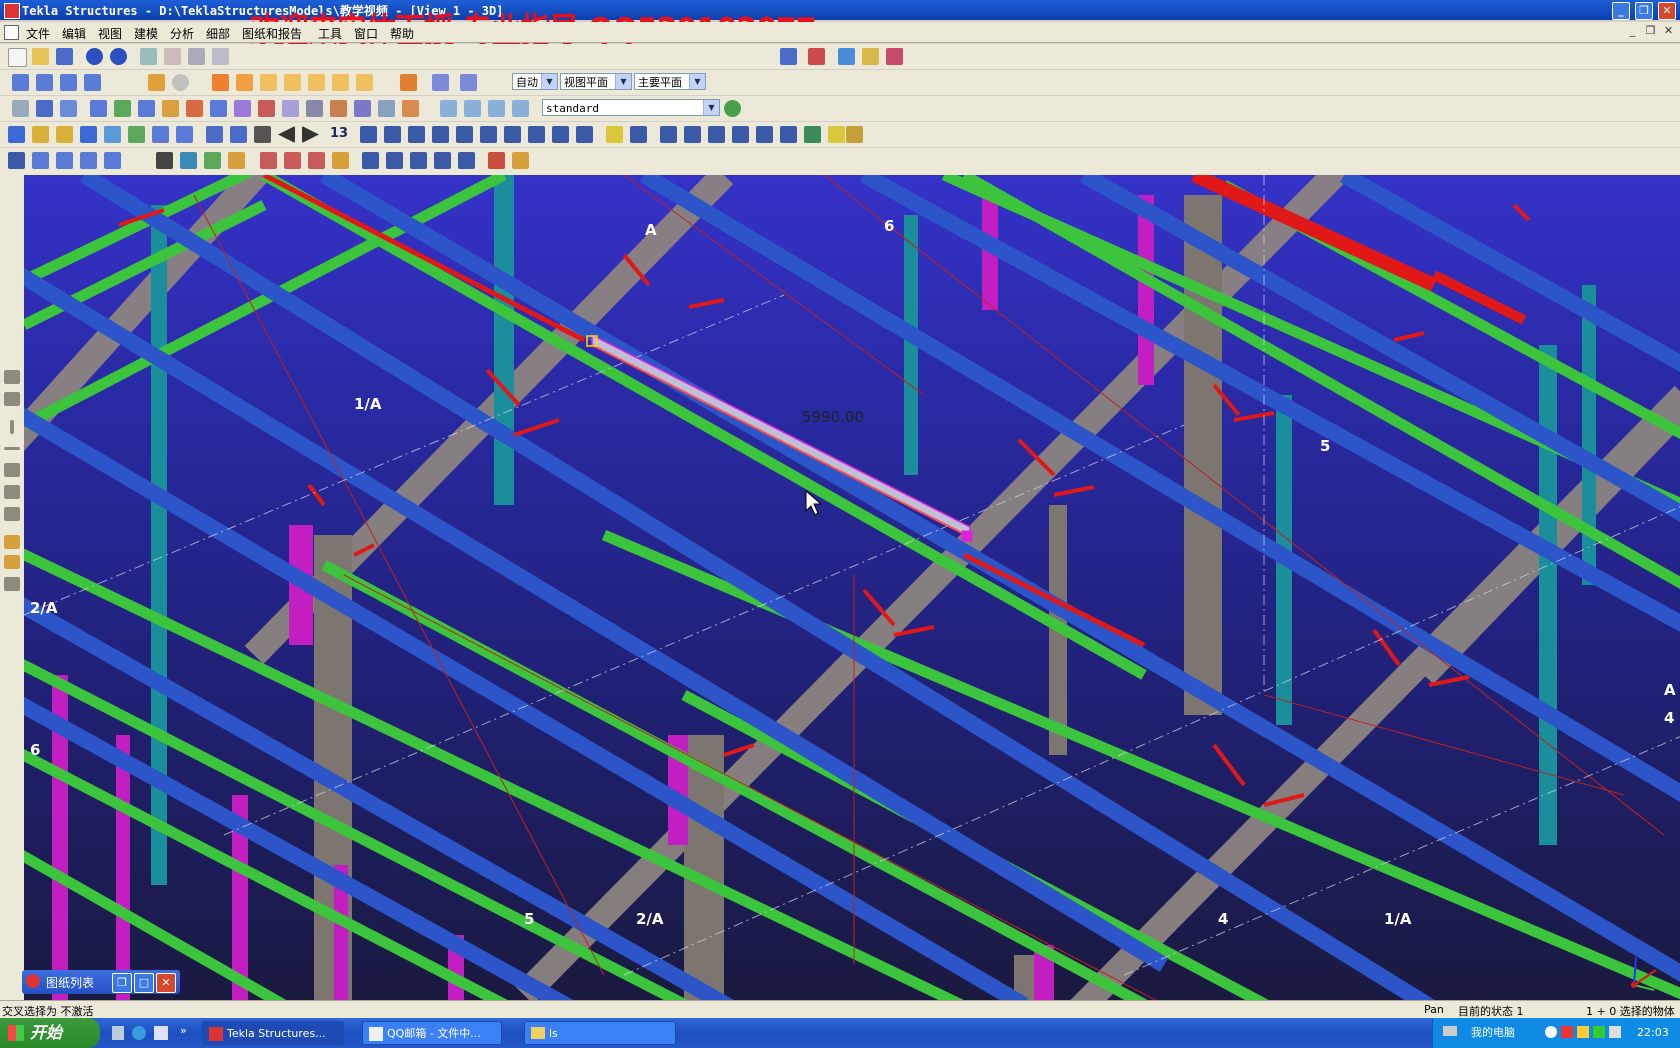 The image size is (1680, 1048). What do you see at coordinates (314, 108) in the screenshot?
I see `select-bolts-icon` at bounding box center [314, 108].